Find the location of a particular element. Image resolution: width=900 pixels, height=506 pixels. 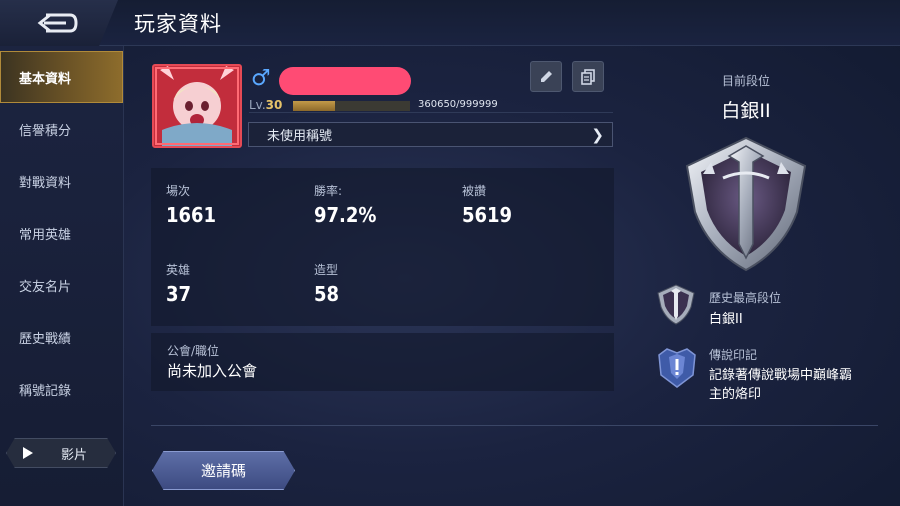

section-divider is located at coordinates (514, 425).